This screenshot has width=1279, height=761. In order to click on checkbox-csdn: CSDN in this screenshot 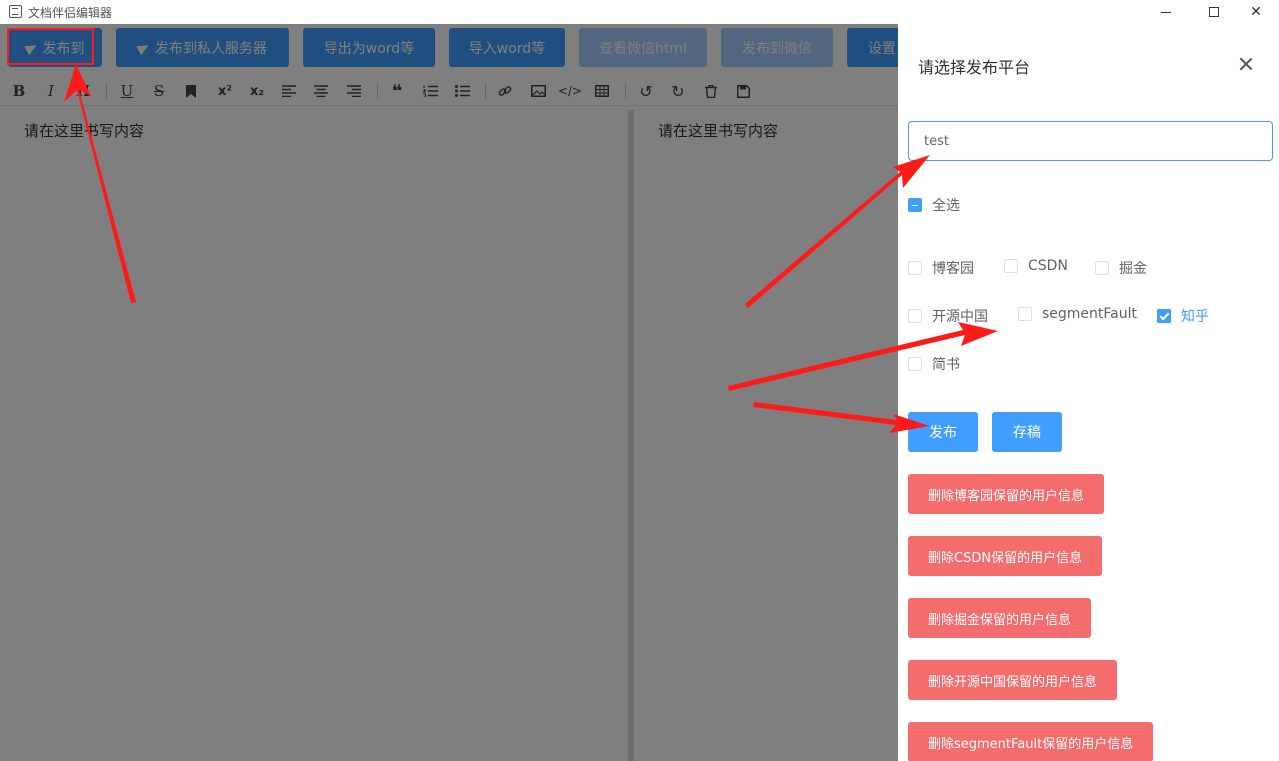, I will do `click(1036, 266)`.